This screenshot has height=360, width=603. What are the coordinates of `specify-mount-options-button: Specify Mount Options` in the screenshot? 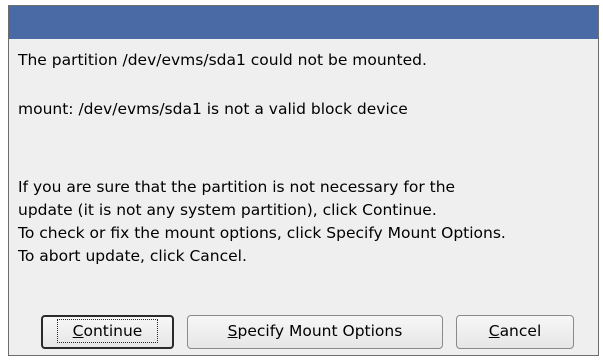 It's located at (315, 332).